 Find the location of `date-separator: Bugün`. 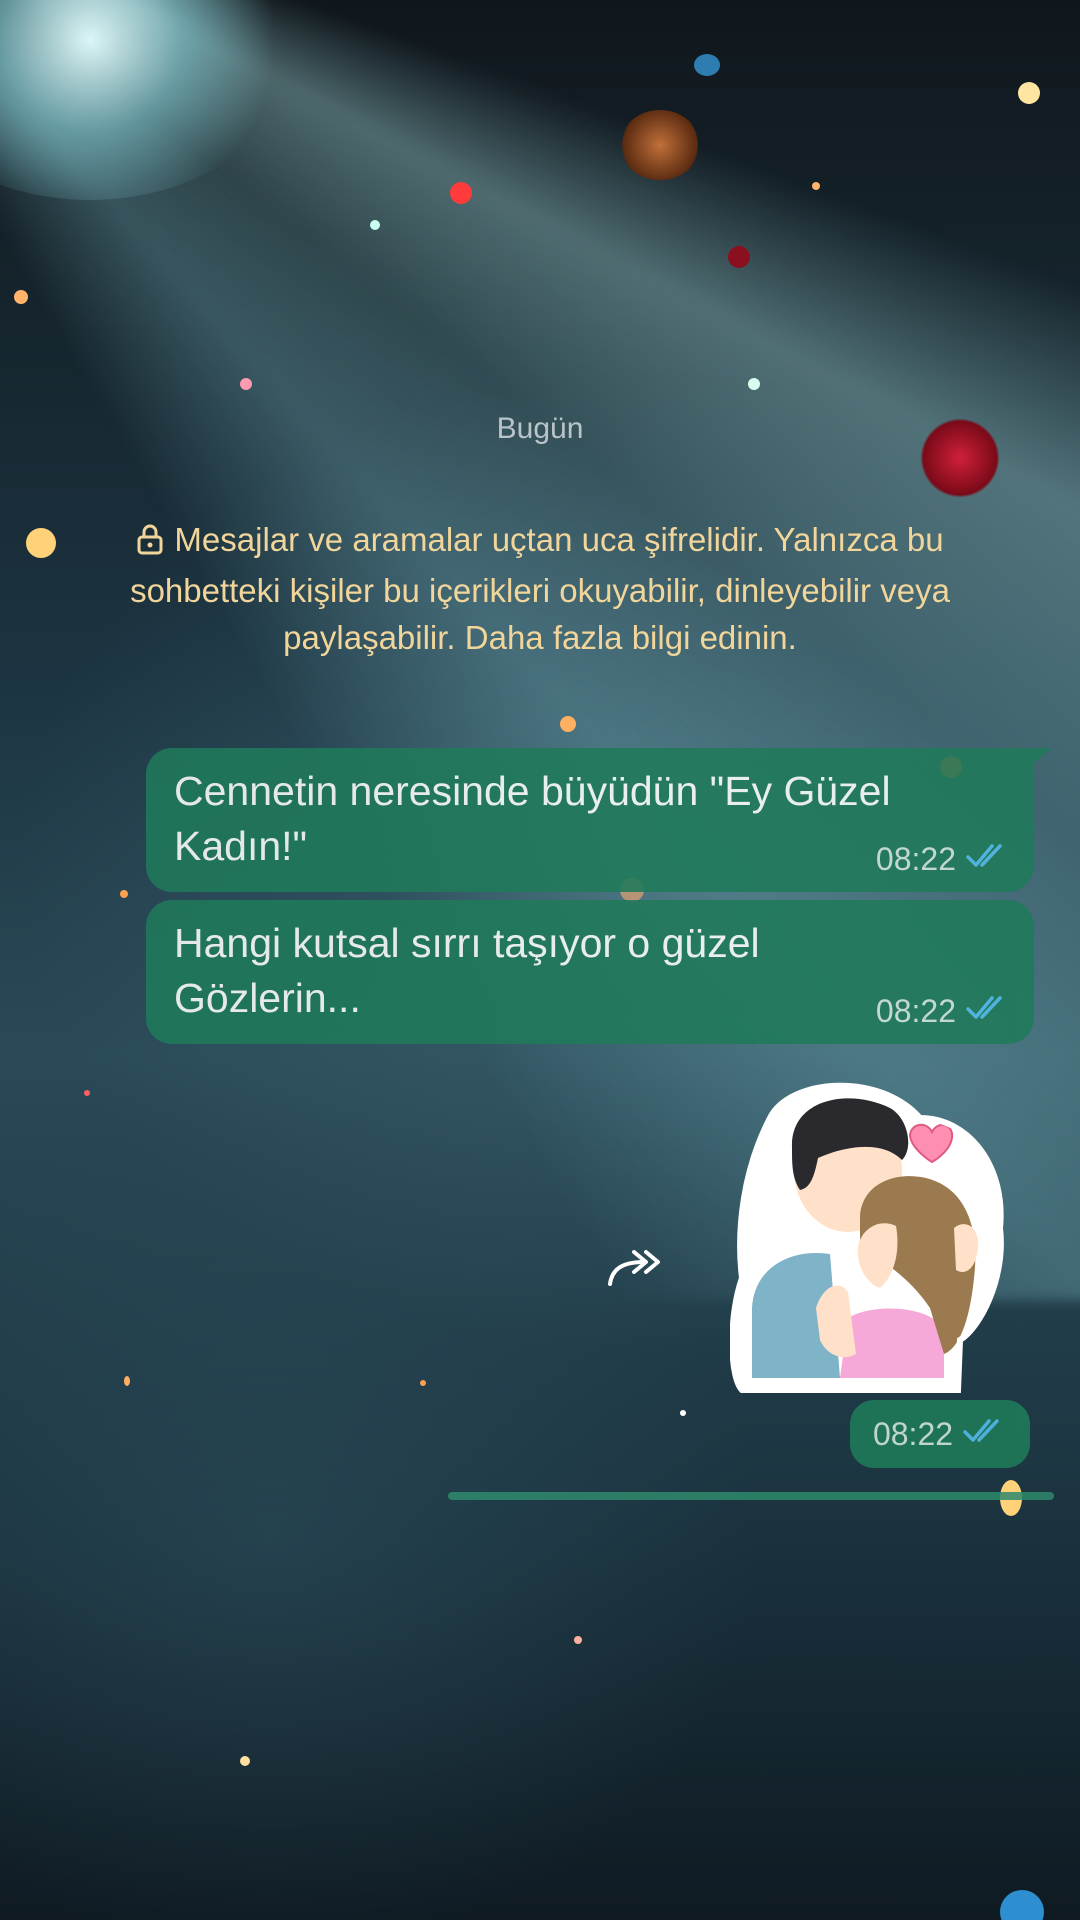

date-separator: Bugün is located at coordinates (540, 428).